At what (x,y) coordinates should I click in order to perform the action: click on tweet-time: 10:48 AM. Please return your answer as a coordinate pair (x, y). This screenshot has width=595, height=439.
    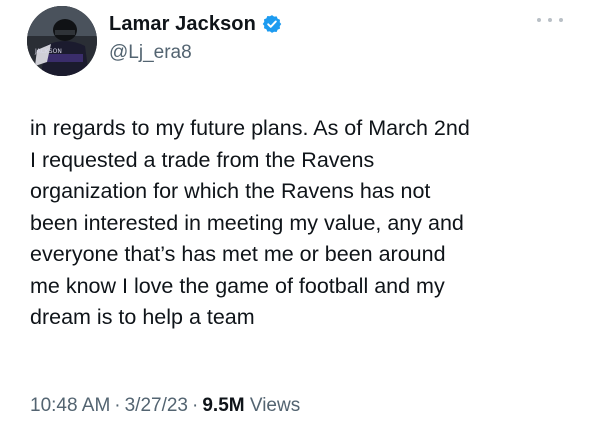
    Looking at the image, I should click on (70, 405).